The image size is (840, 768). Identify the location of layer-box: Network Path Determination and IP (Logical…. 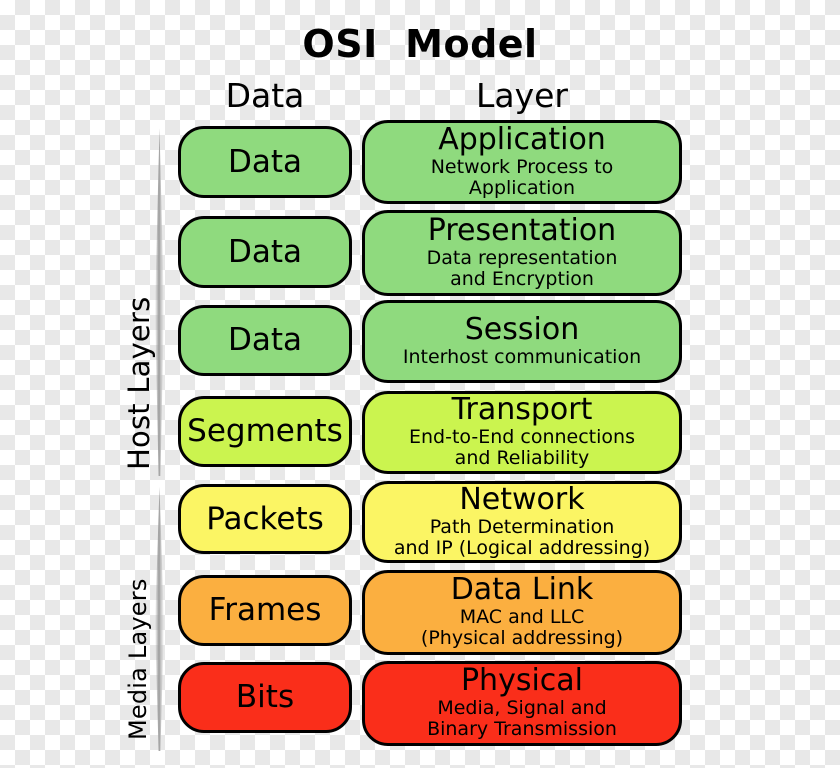
(522, 522).